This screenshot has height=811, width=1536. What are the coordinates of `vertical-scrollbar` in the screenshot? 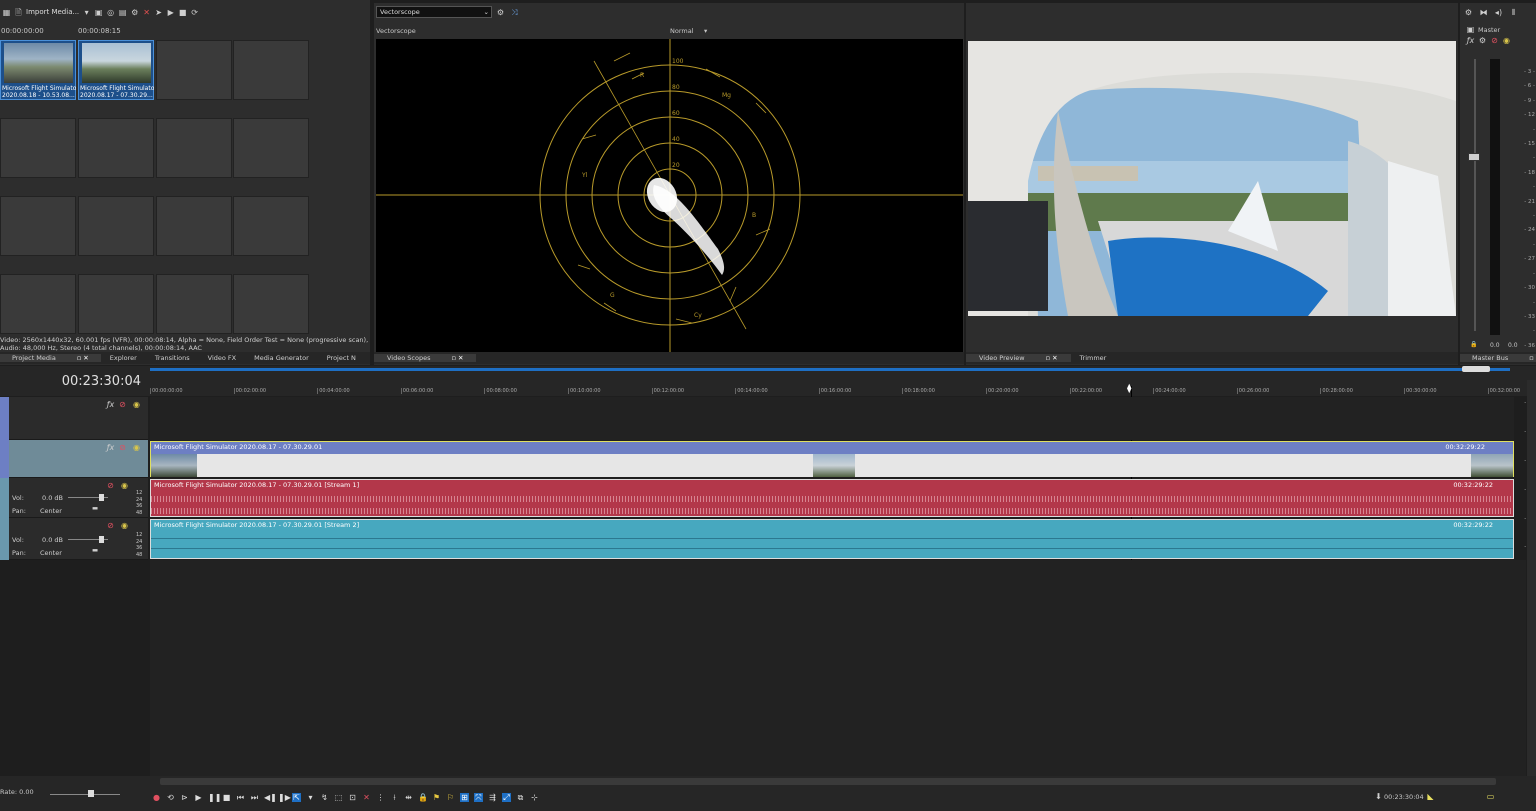 It's located at (1531, 578).